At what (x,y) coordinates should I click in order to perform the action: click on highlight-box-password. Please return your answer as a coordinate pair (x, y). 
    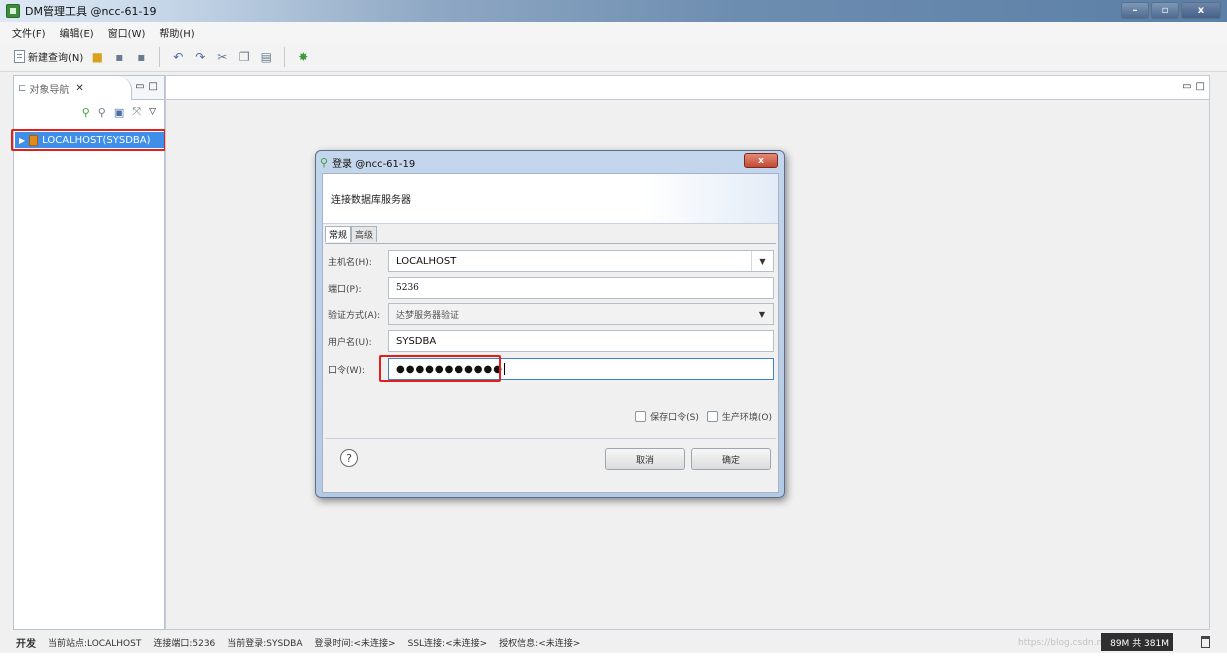
    Looking at the image, I should click on (440, 368).